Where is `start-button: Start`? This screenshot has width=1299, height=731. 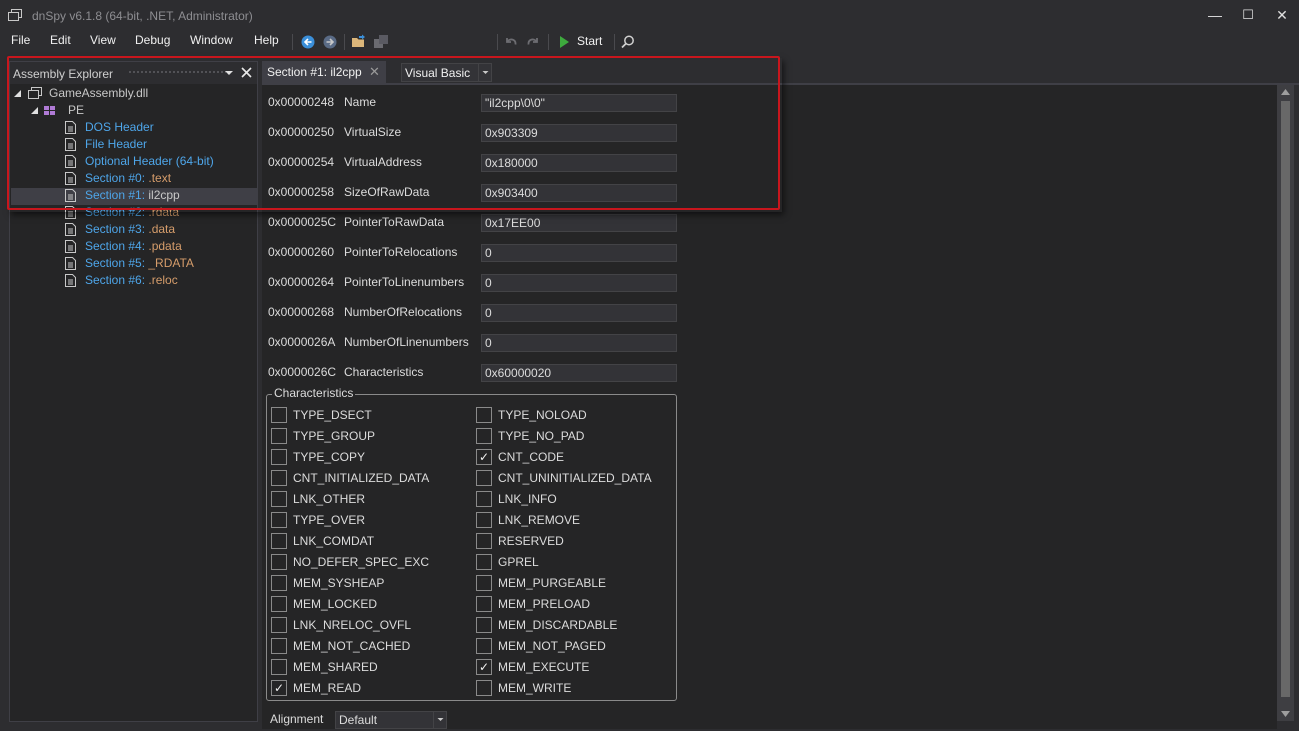
start-button: Start is located at coordinates (581, 42).